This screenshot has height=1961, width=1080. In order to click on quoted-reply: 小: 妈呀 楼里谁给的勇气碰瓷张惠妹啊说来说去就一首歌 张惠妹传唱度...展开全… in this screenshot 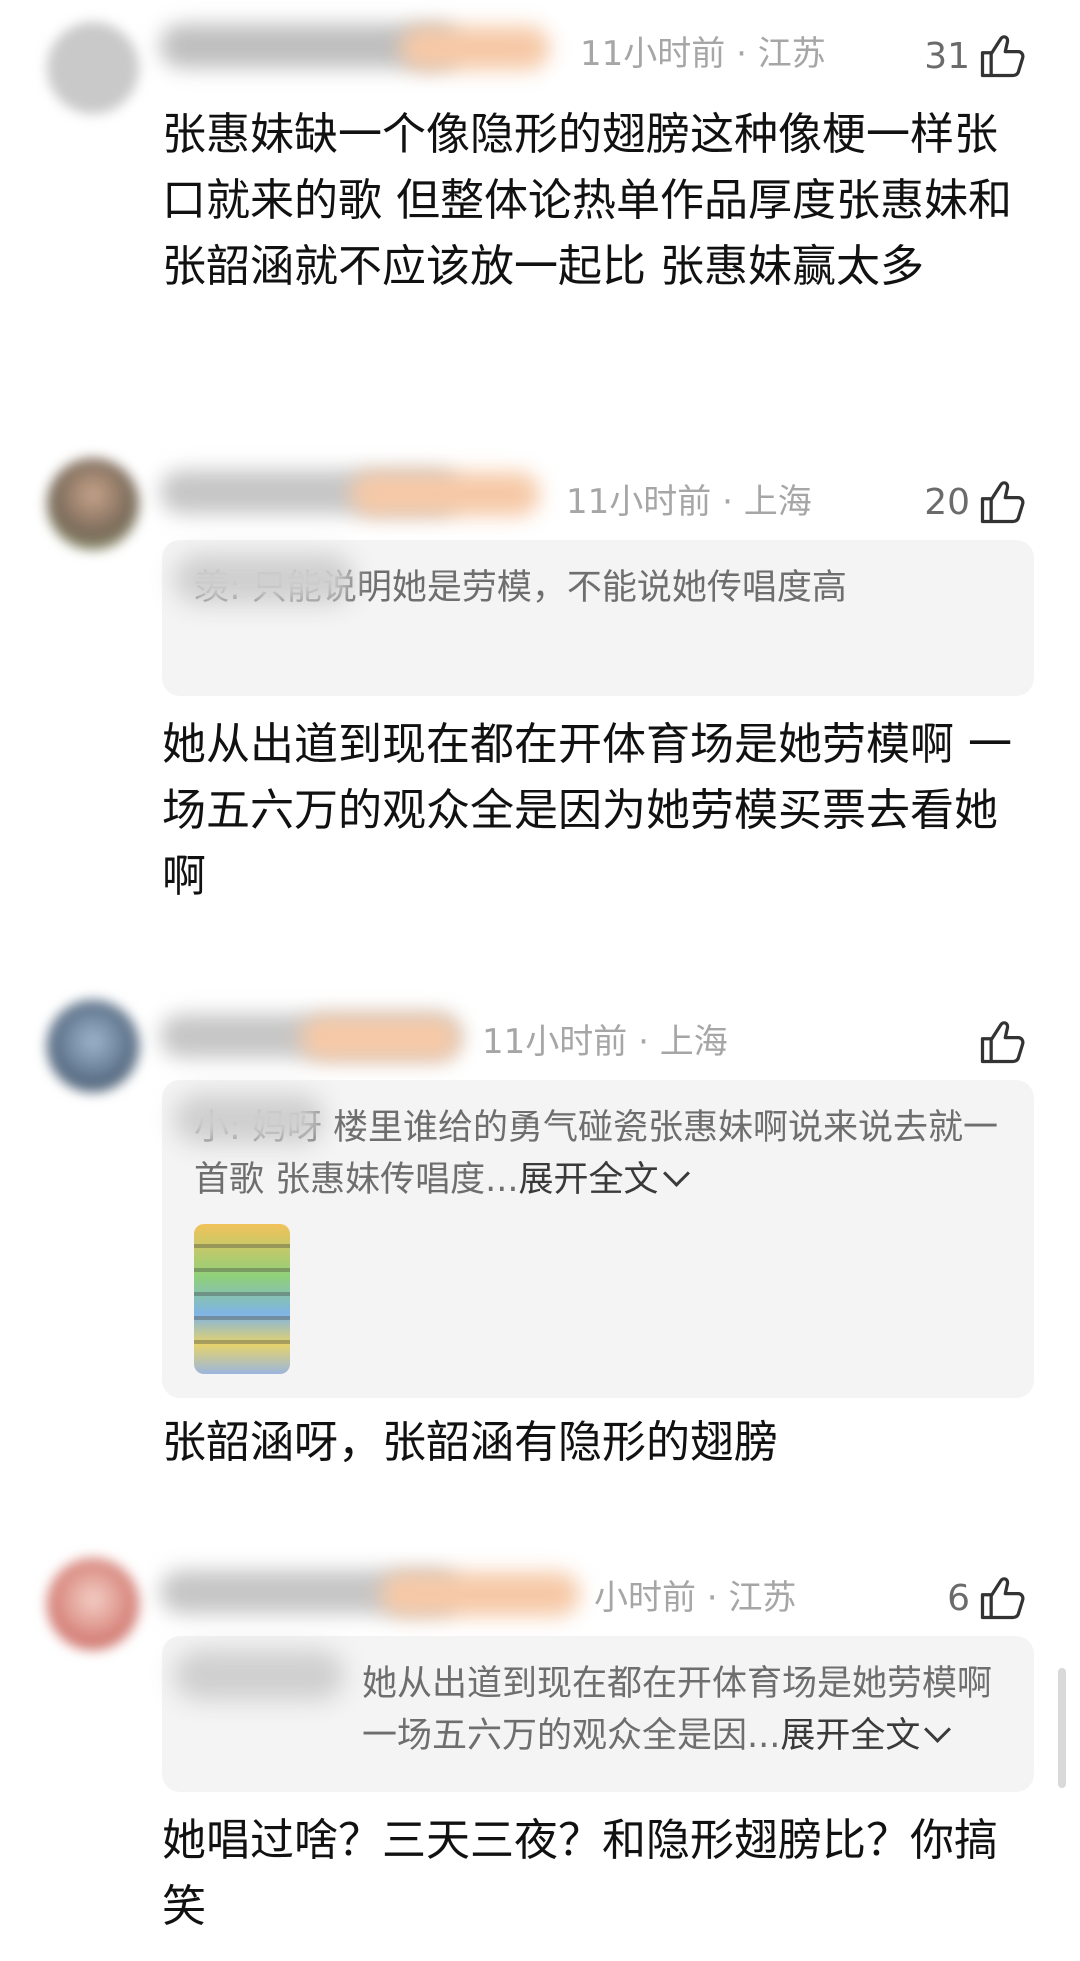, I will do `click(598, 1239)`.